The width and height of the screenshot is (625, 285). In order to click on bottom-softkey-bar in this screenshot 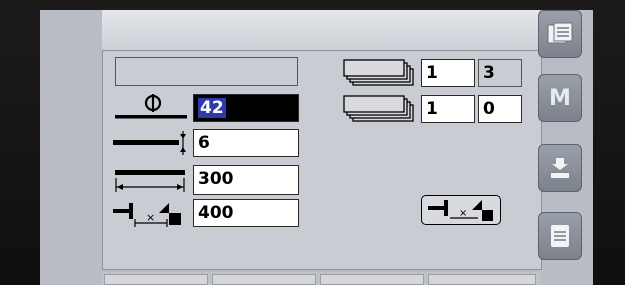, I will do `click(321, 278)`.